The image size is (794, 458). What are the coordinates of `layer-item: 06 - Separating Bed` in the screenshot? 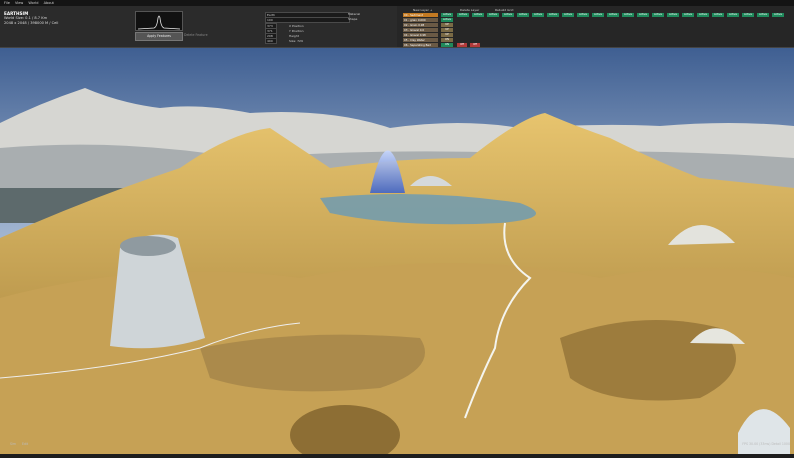 It's located at (420, 45).